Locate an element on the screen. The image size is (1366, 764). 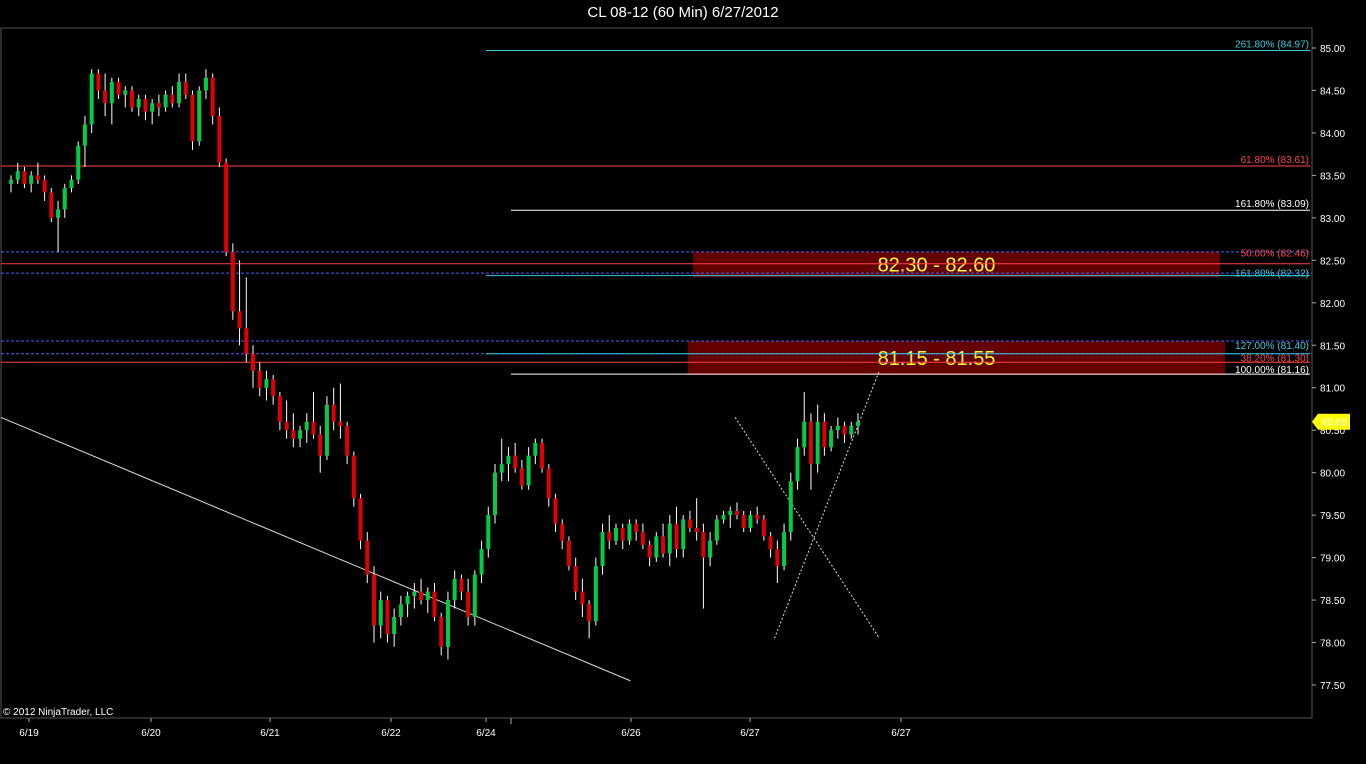
x-tick-label: 6/19 is located at coordinates (29, 733).